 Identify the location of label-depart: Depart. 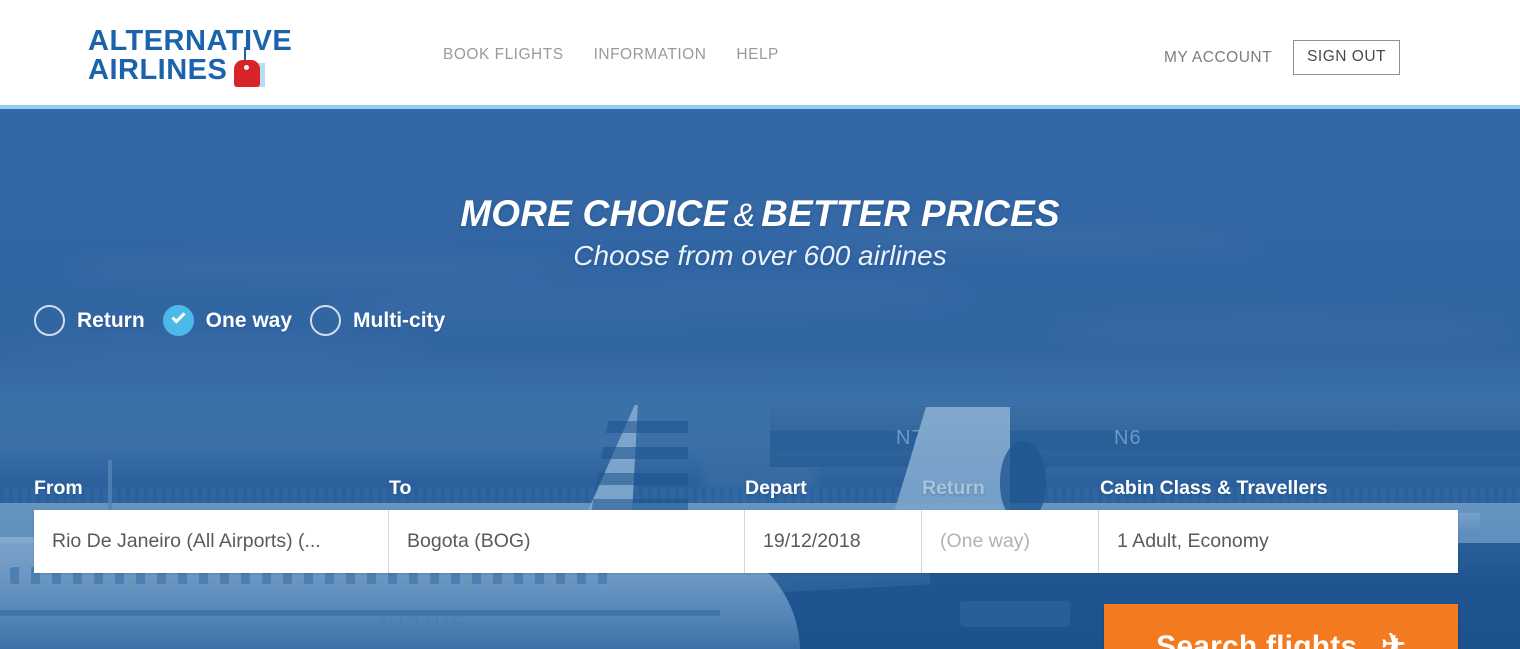
(776, 488).